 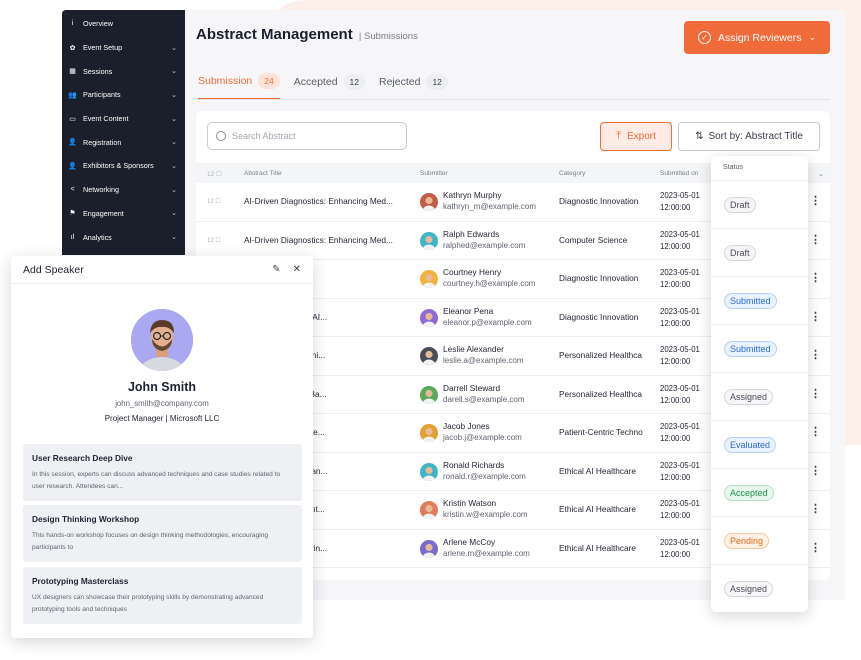 I want to click on submitter-name: Leslie Alexander, so click(x=473, y=349).